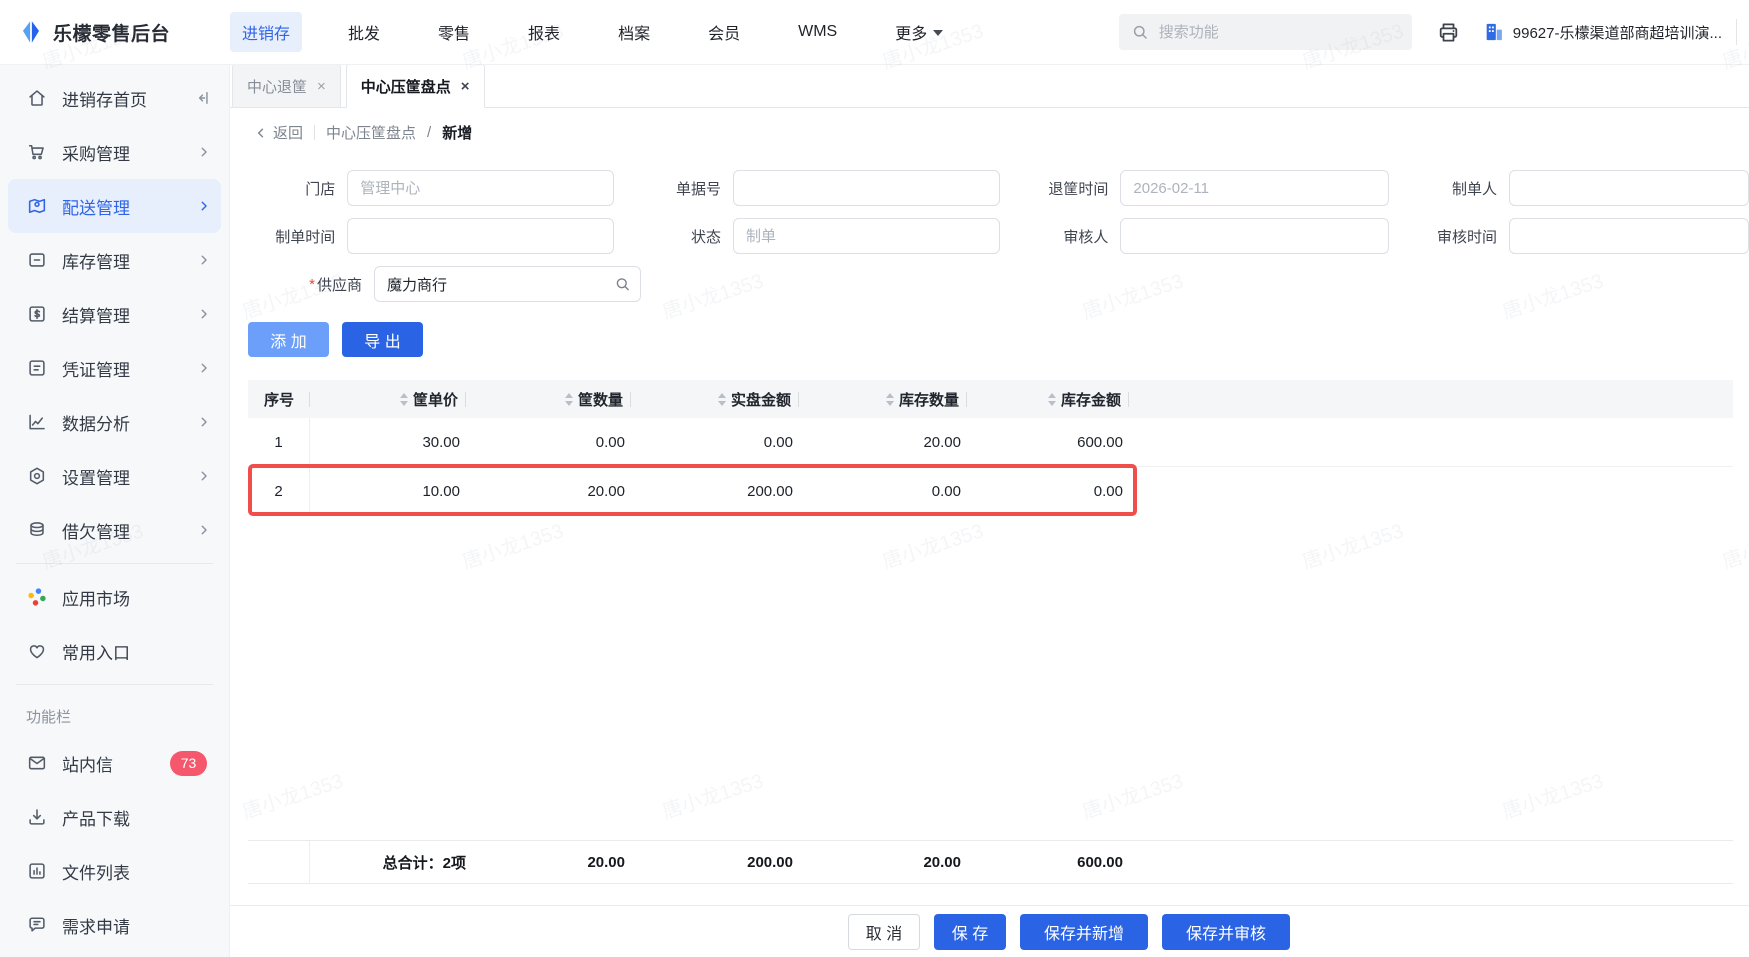 The height and width of the screenshot is (957, 1749). What do you see at coordinates (364, 32) in the screenshot?
I see `top-nav-item-2: 批发` at bounding box center [364, 32].